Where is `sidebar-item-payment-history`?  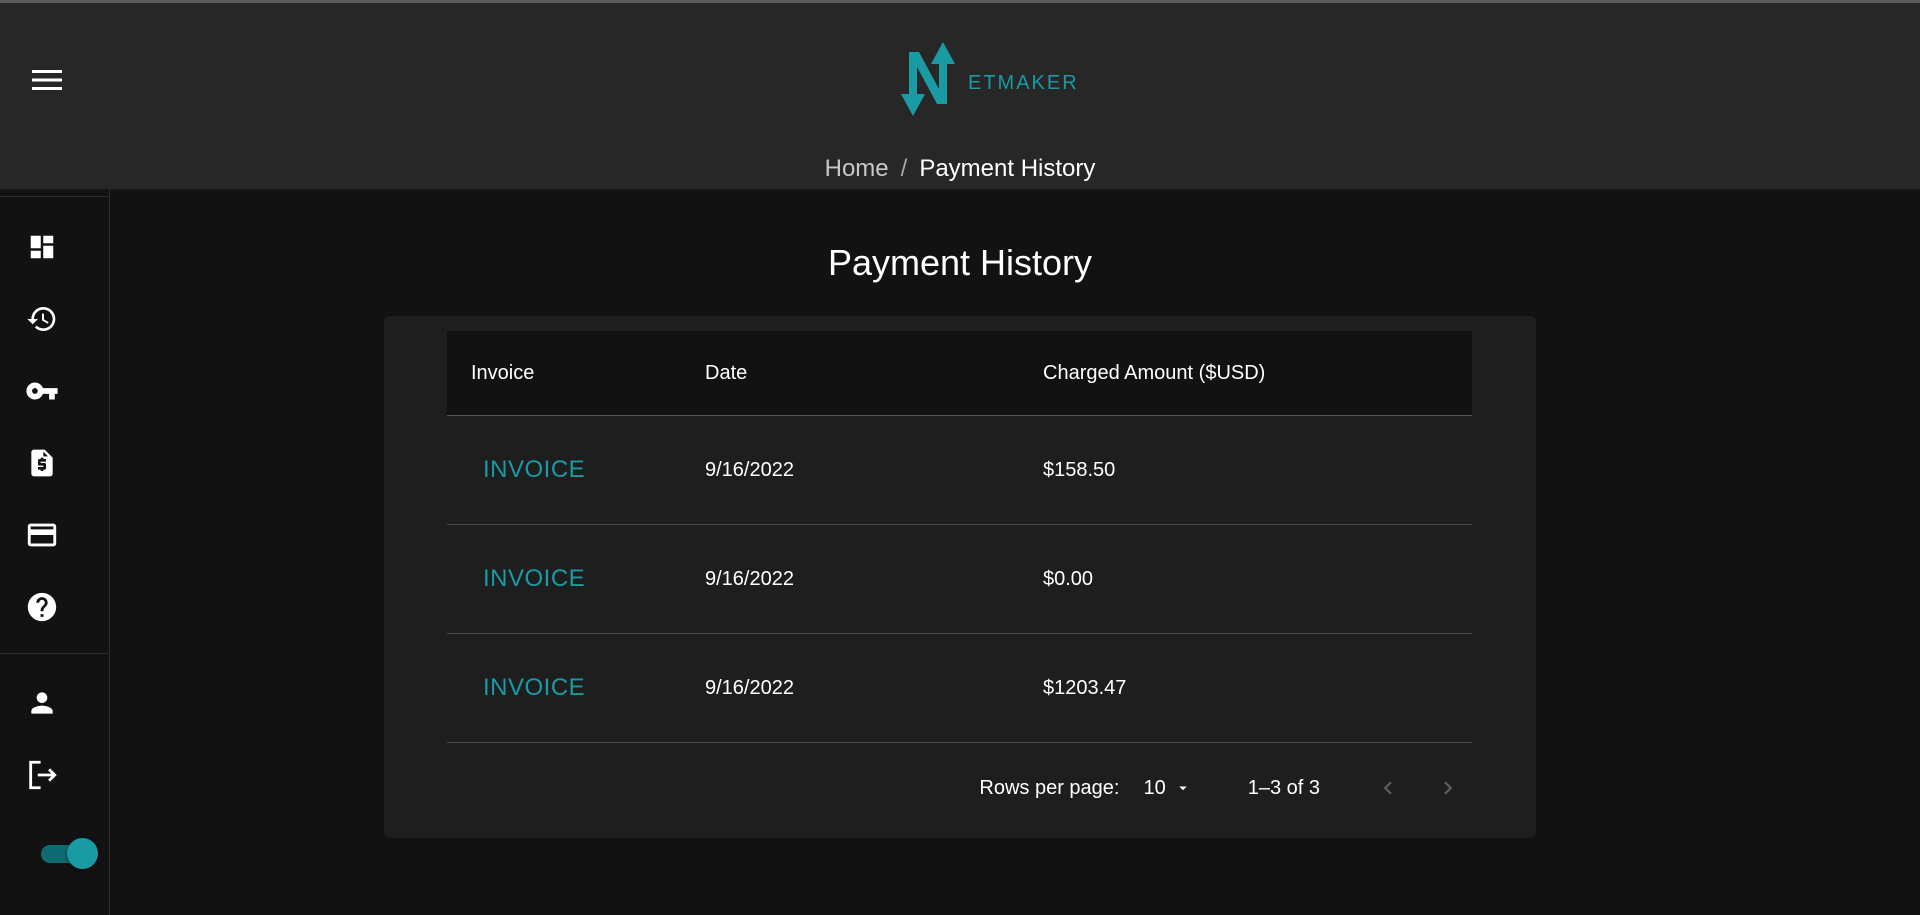
sidebar-item-payment-history is located at coordinates (42, 463).